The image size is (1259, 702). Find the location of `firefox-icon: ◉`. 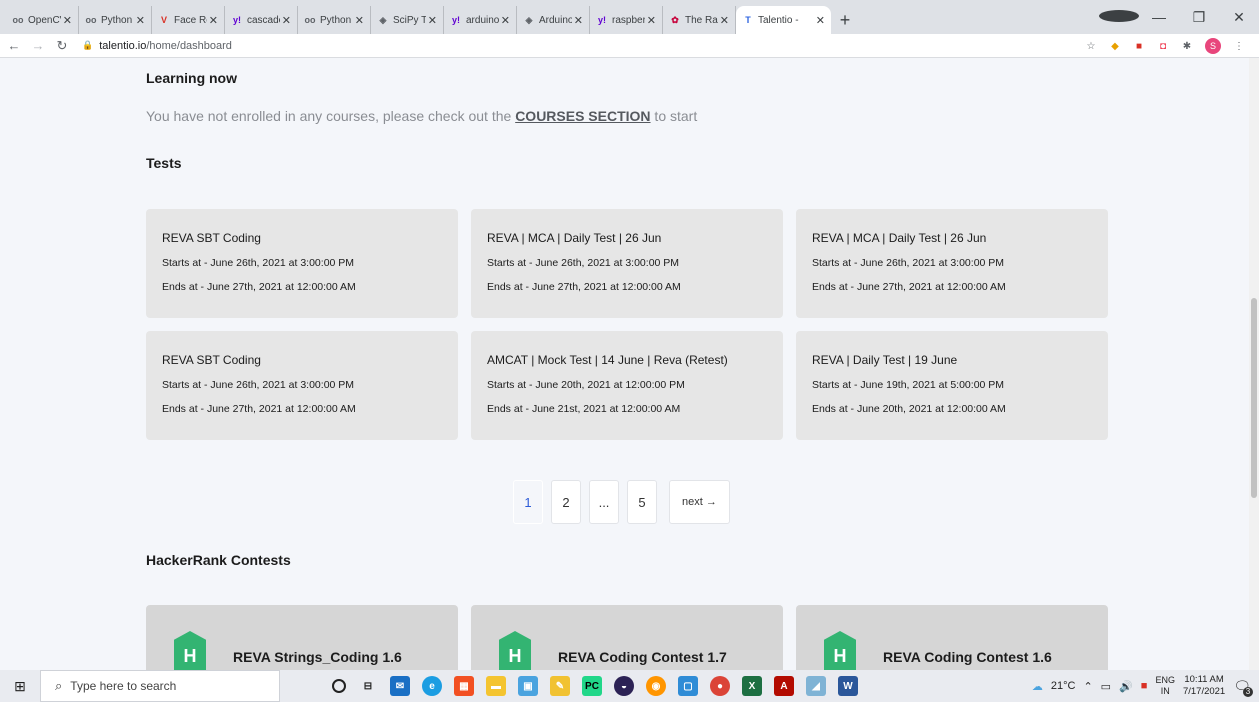

firefox-icon: ◉ is located at coordinates (656, 686).